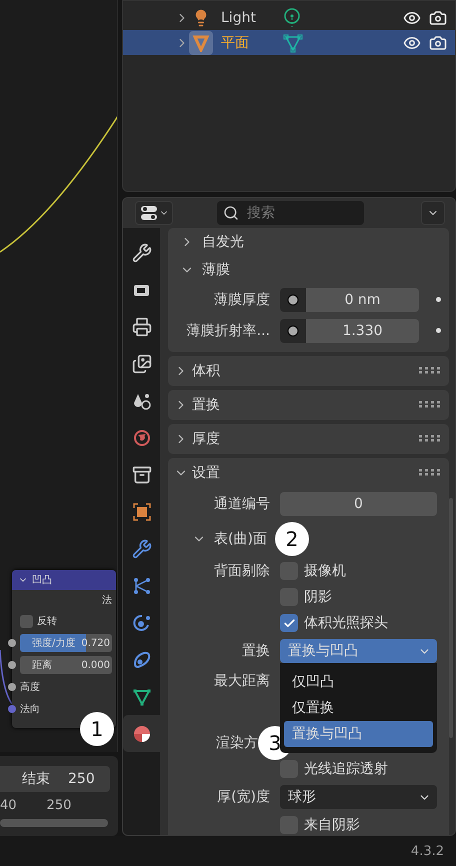 The height and width of the screenshot is (866, 456). What do you see at coordinates (358, 734) in the screenshot?
I see `menu-item: 置换与凹凸` at bounding box center [358, 734].